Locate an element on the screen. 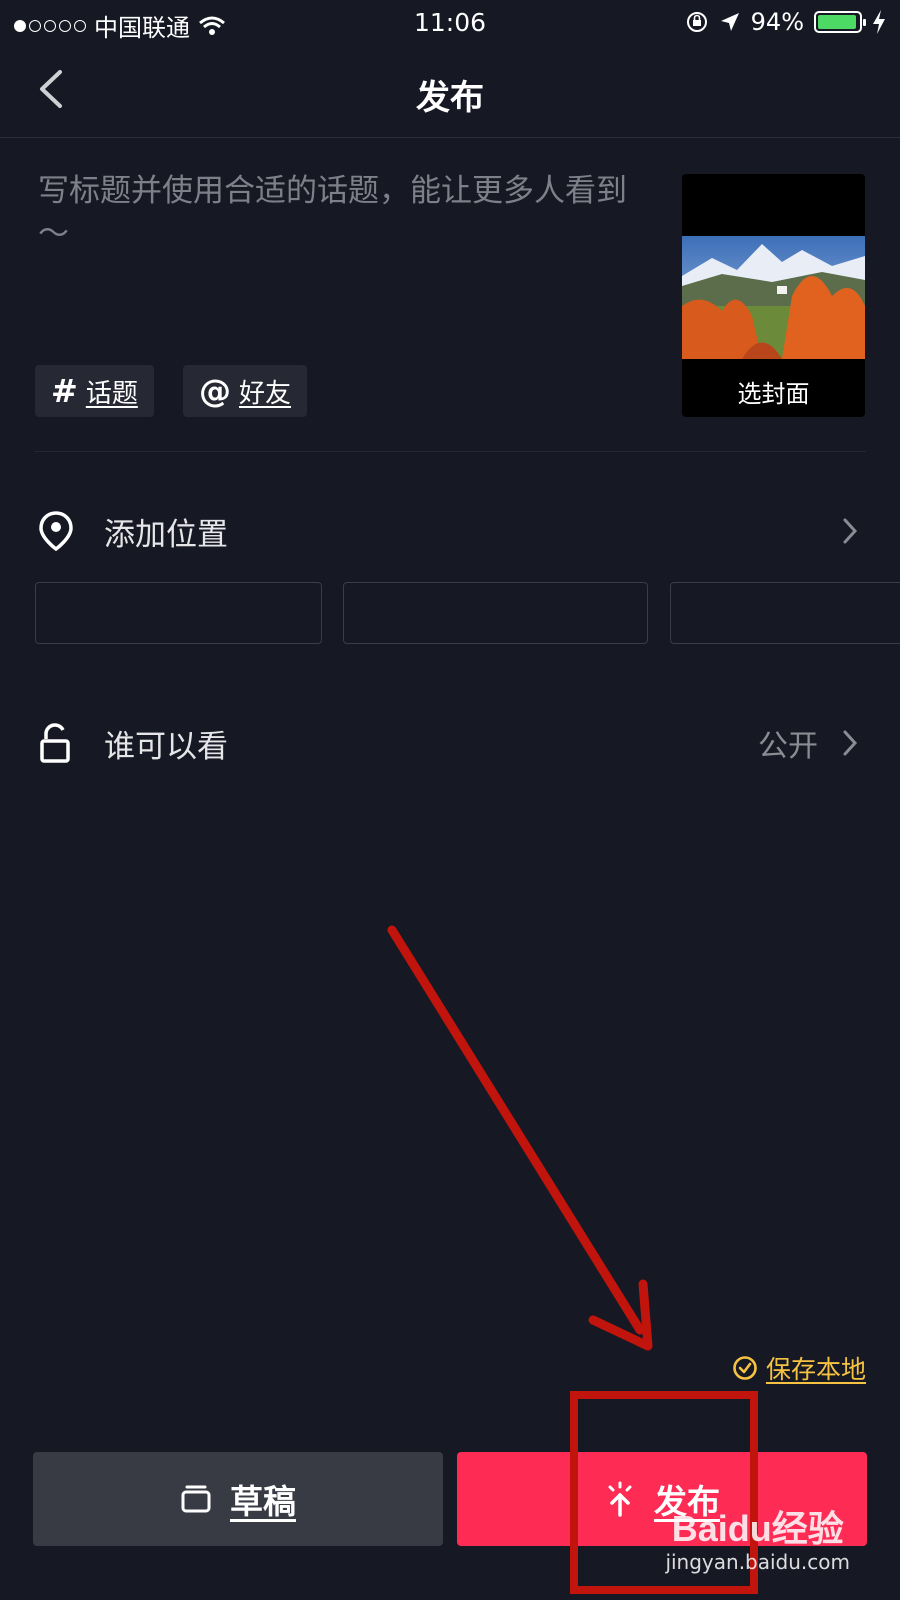 This screenshot has width=900, height=1600. status-bar: 中国联通 11:06 94% is located at coordinates (450, 22).